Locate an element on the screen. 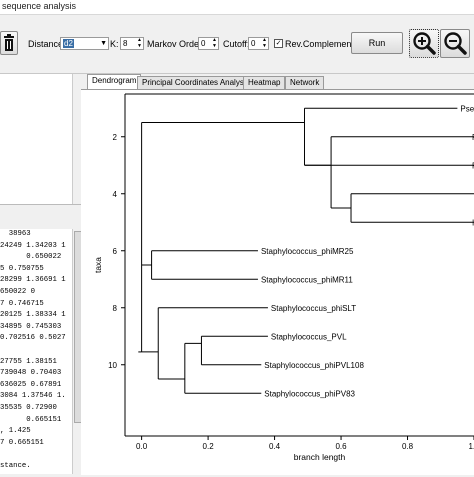 This screenshot has width=474, height=477. leaf-label: Pseudomo is located at coordinates (467, 108).